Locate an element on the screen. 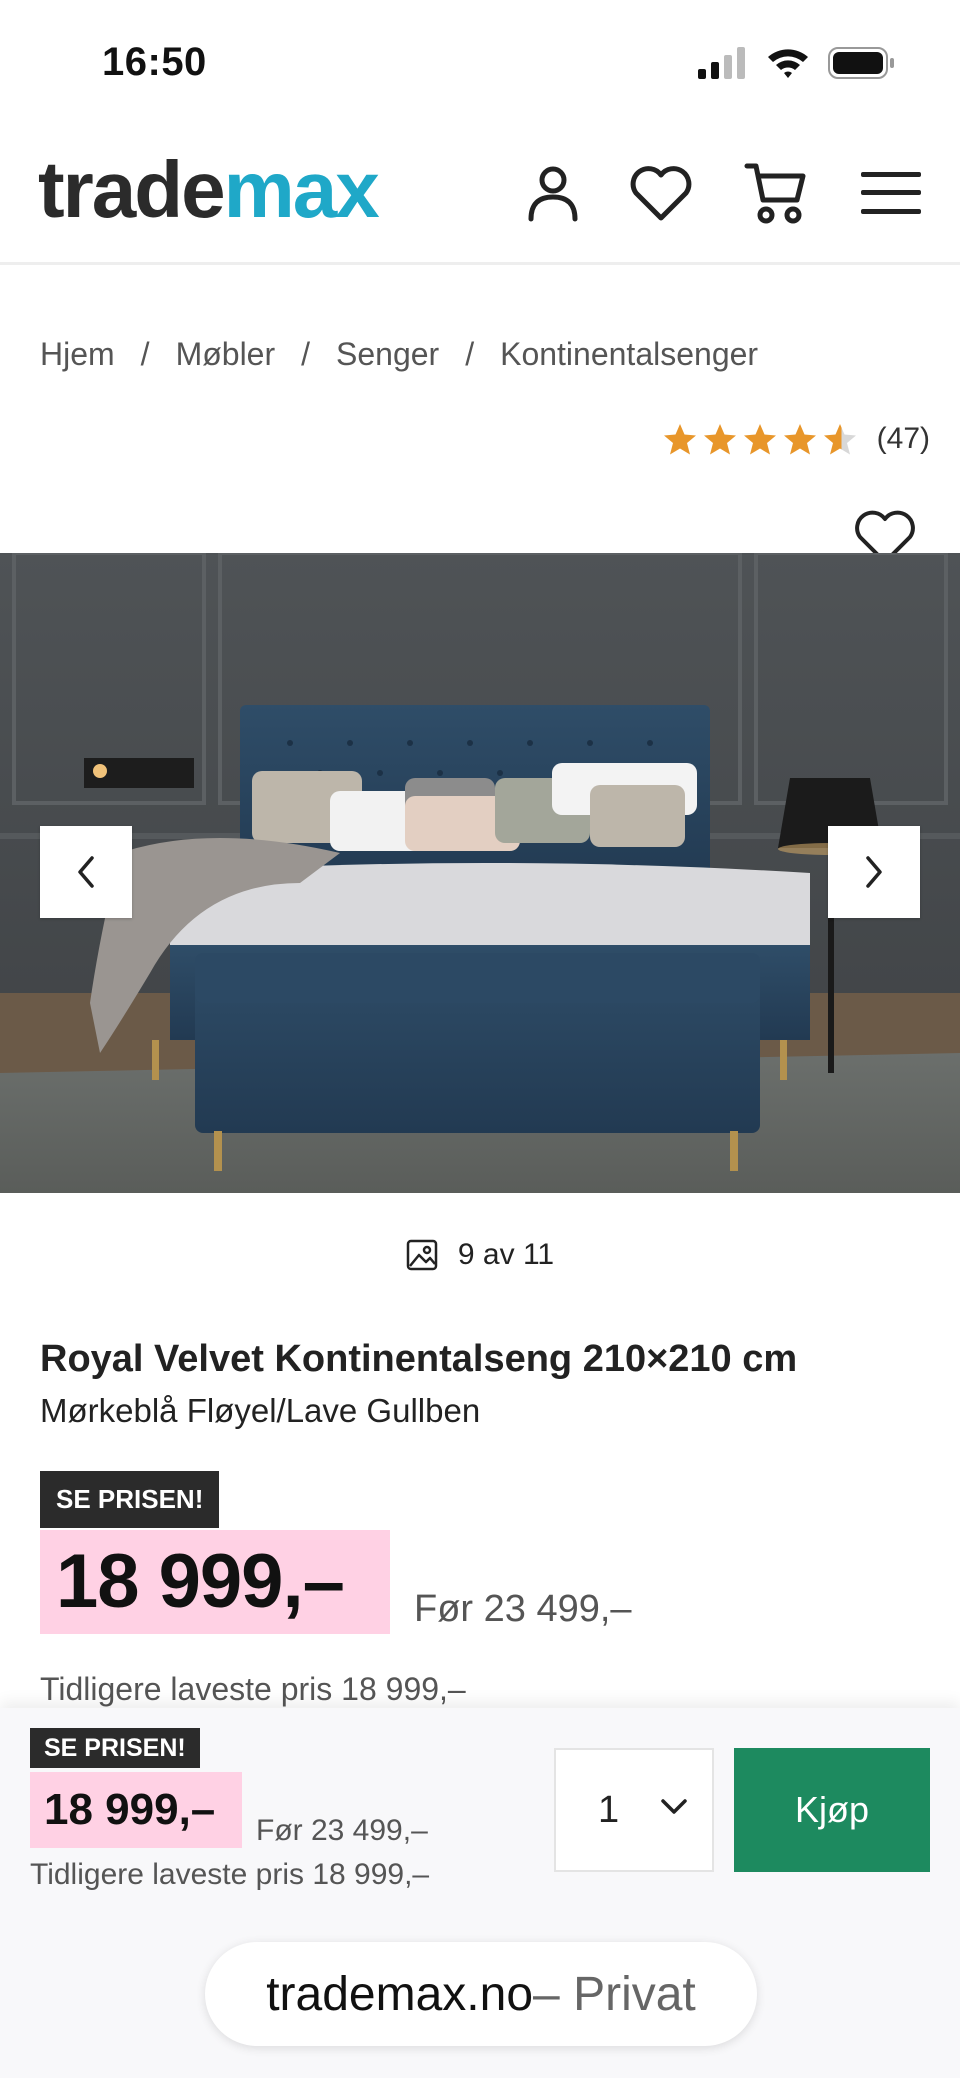 The width and height of the screenshot is (960, 2078). gallery-prev-button is located at coordinates (86, 872).